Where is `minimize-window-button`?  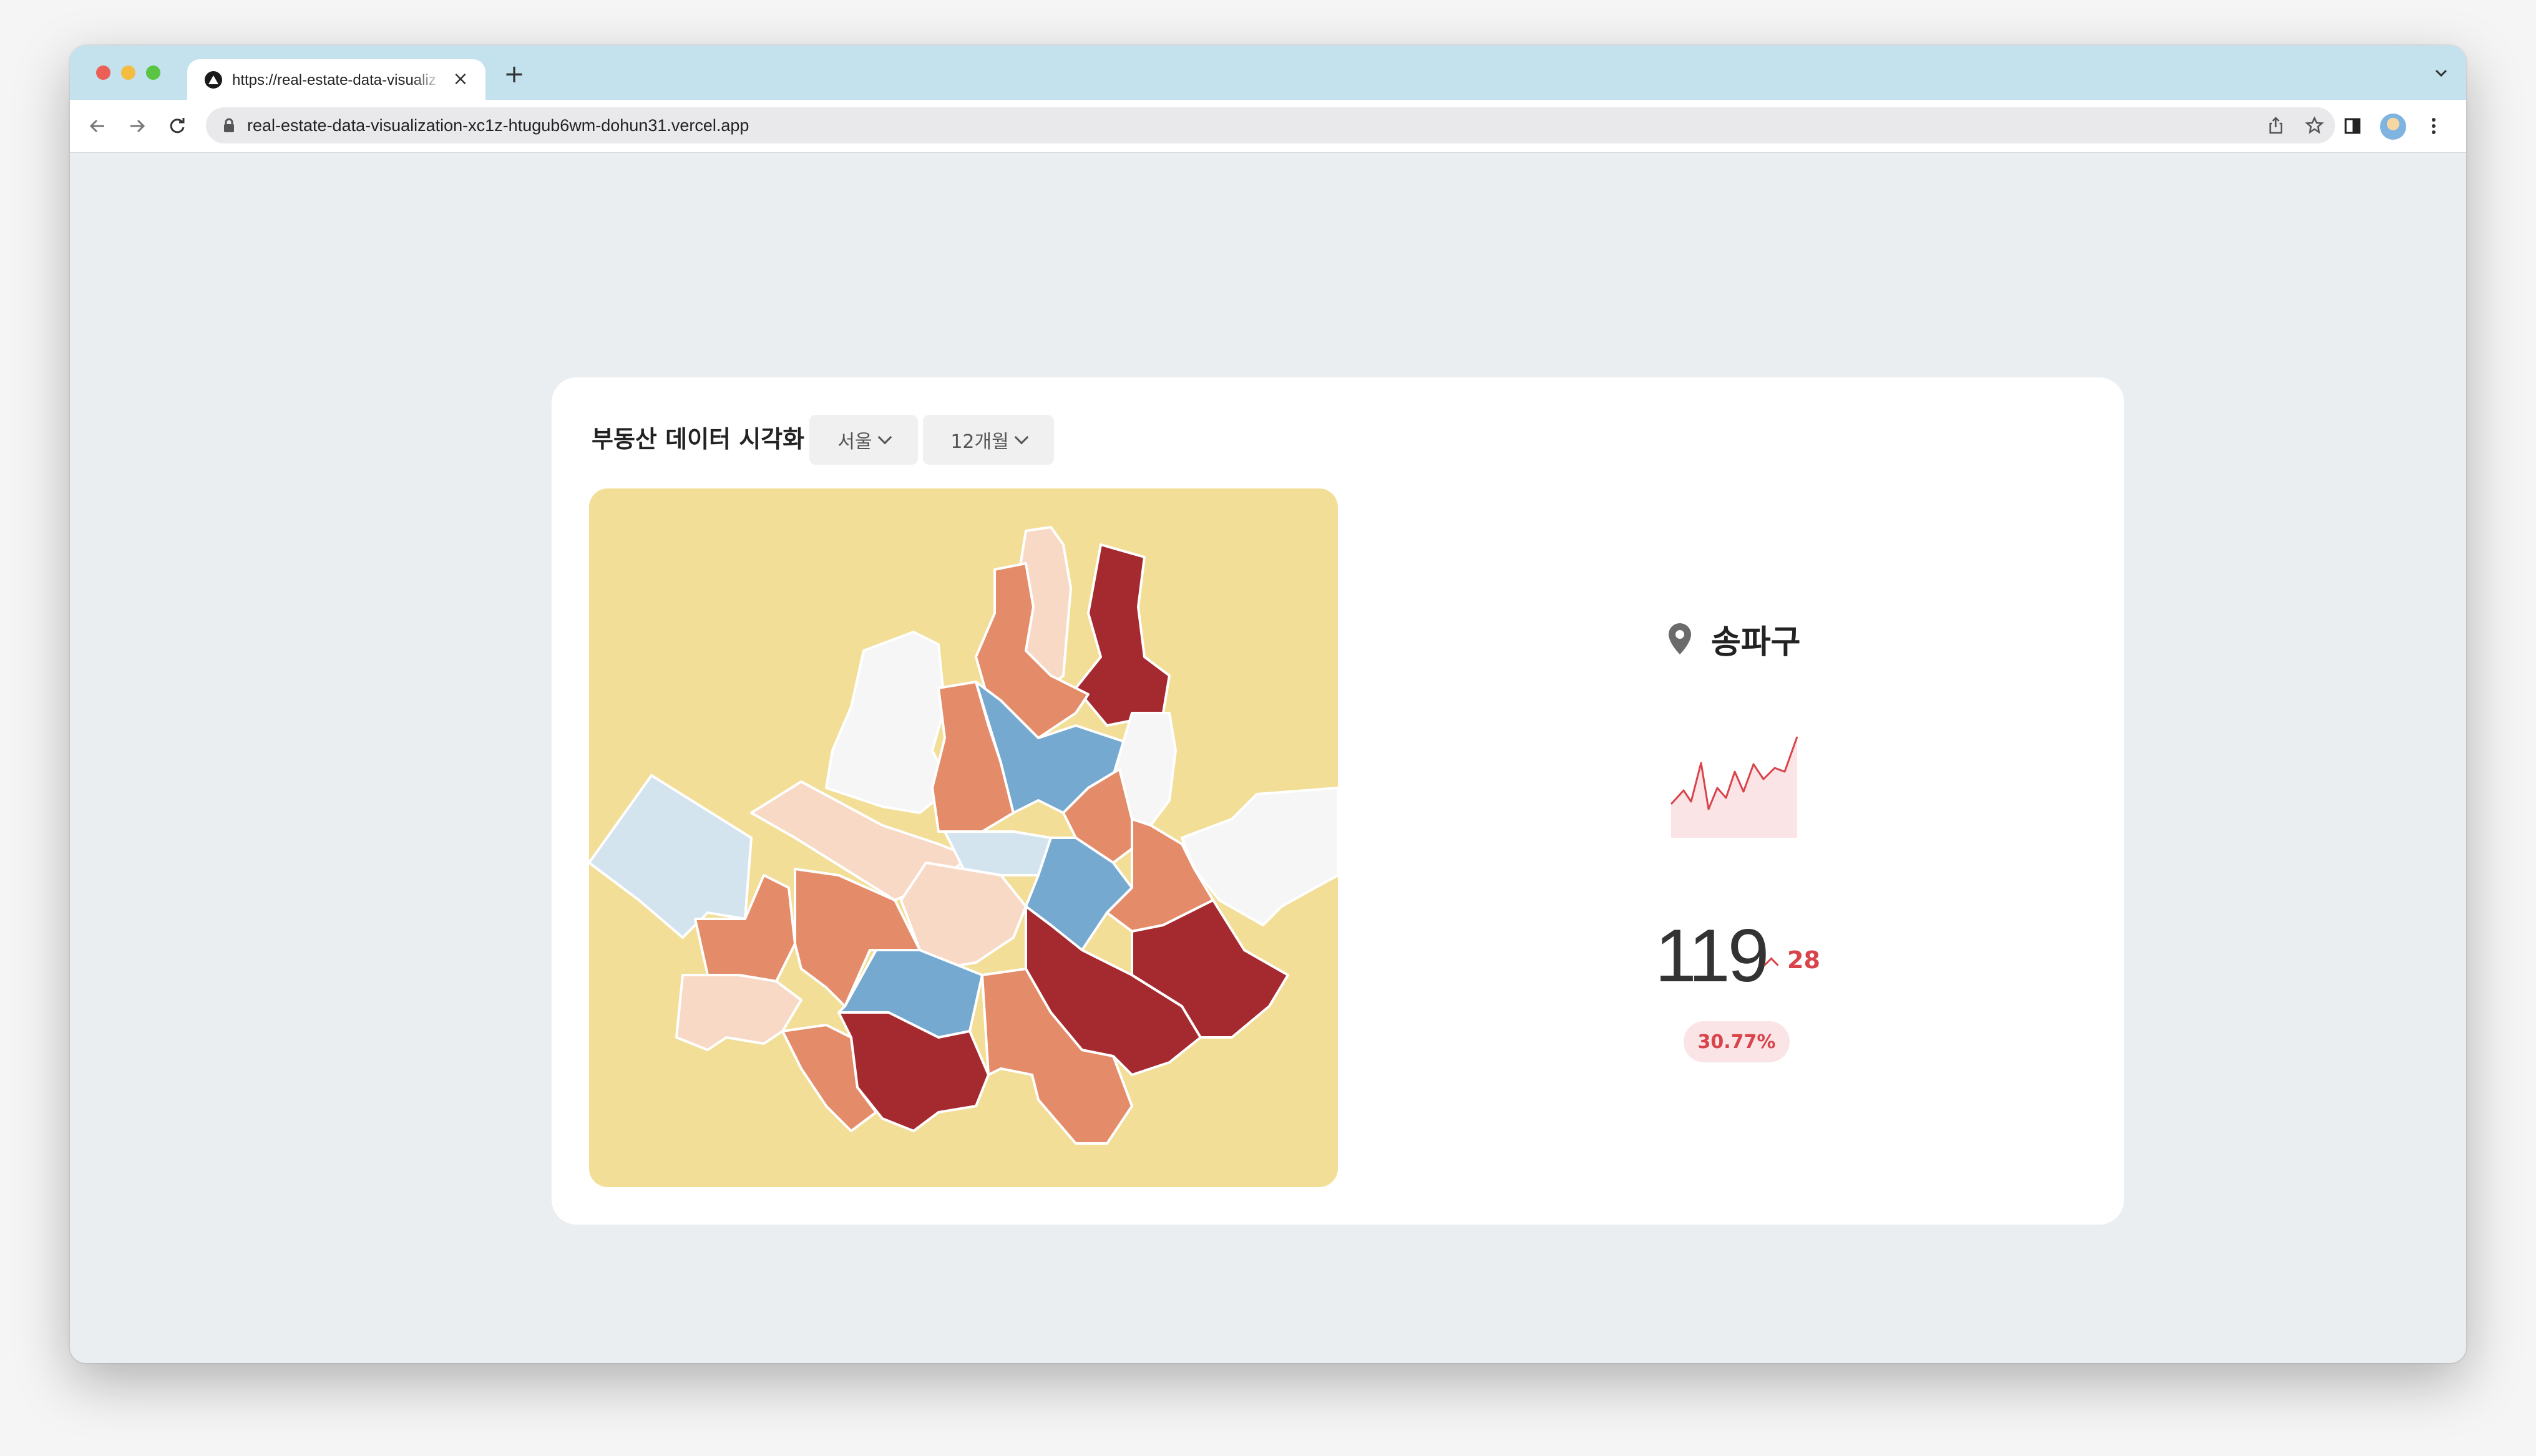
minimize-window-button is located at coordinates (128, 73).